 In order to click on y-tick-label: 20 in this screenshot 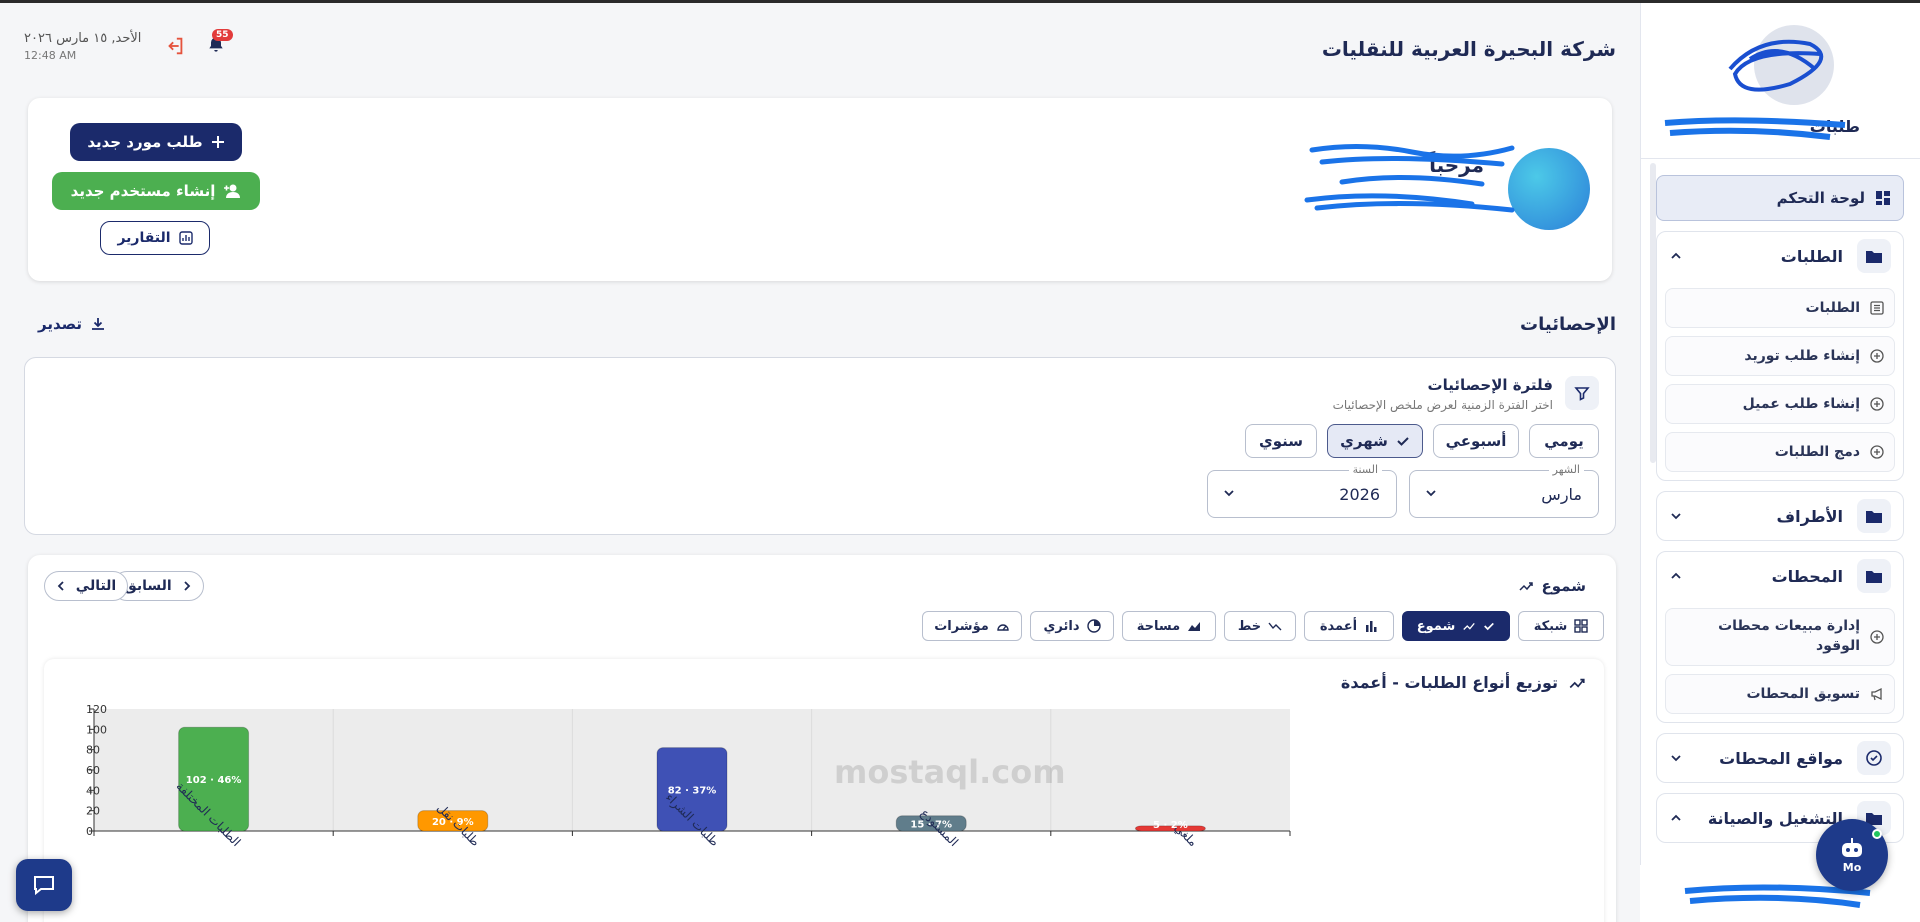, I will do `click(93, 811)`.